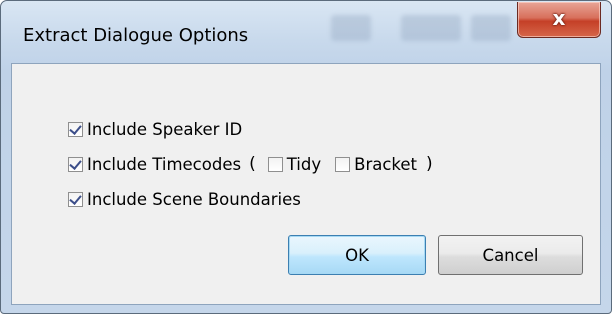 This screenshot has height=316, width=614. What do you see at coordinates (343, 164) in the screenshot?
I see `bracket-checkbox` at bounding box center [343, 164].